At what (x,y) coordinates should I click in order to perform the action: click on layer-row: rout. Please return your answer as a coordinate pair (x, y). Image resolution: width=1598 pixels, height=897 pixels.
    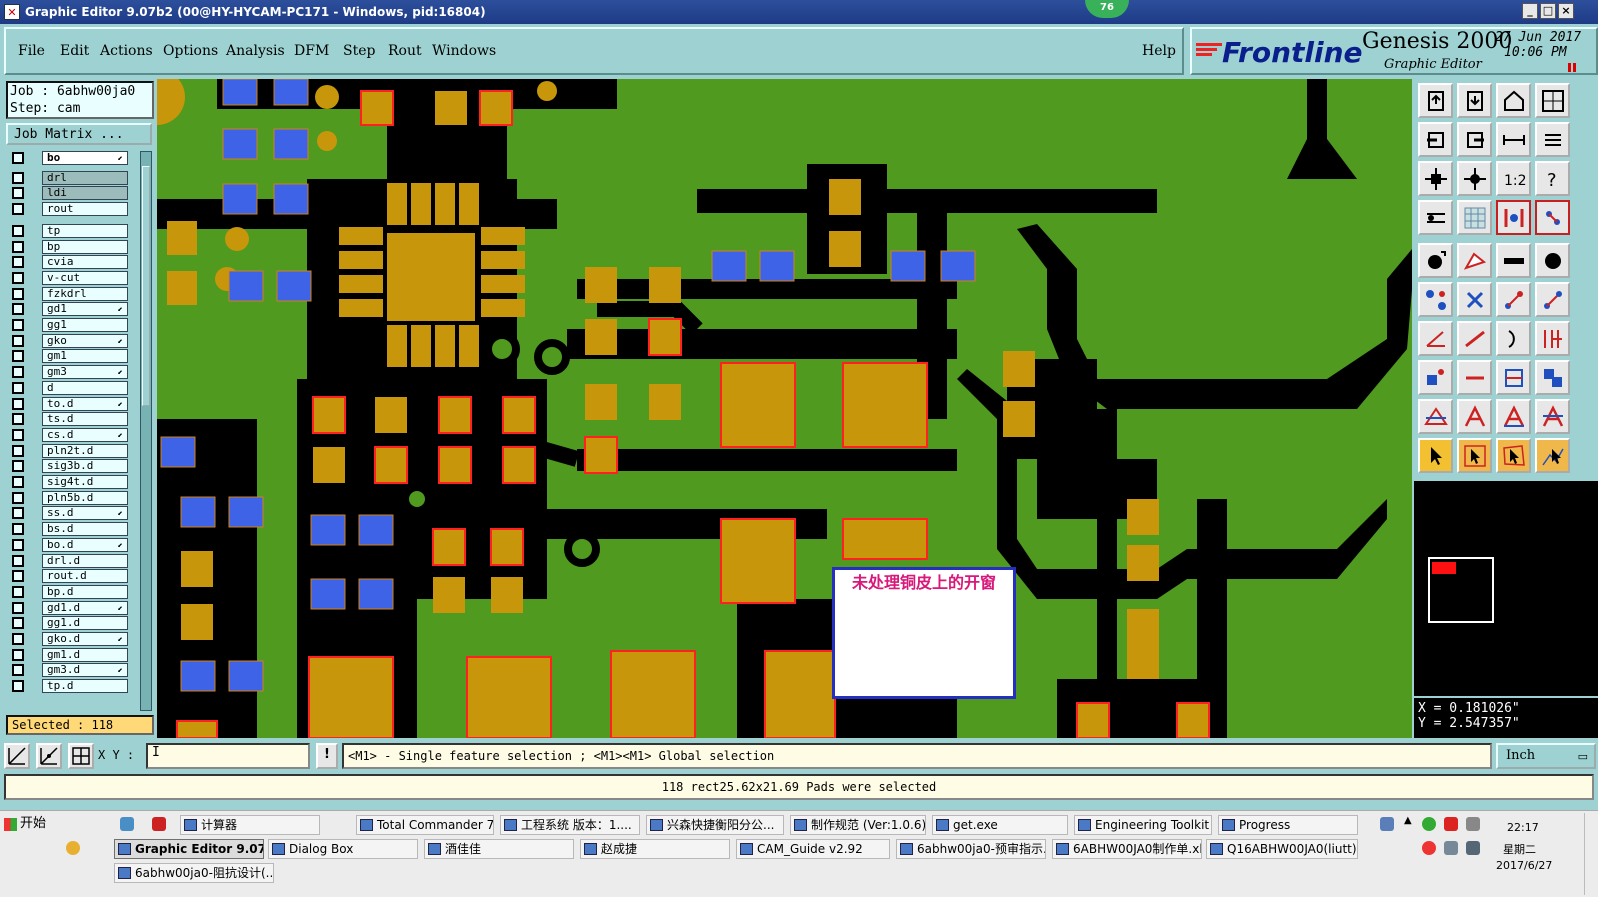
    Looking at the image, I should click on (69, 209).